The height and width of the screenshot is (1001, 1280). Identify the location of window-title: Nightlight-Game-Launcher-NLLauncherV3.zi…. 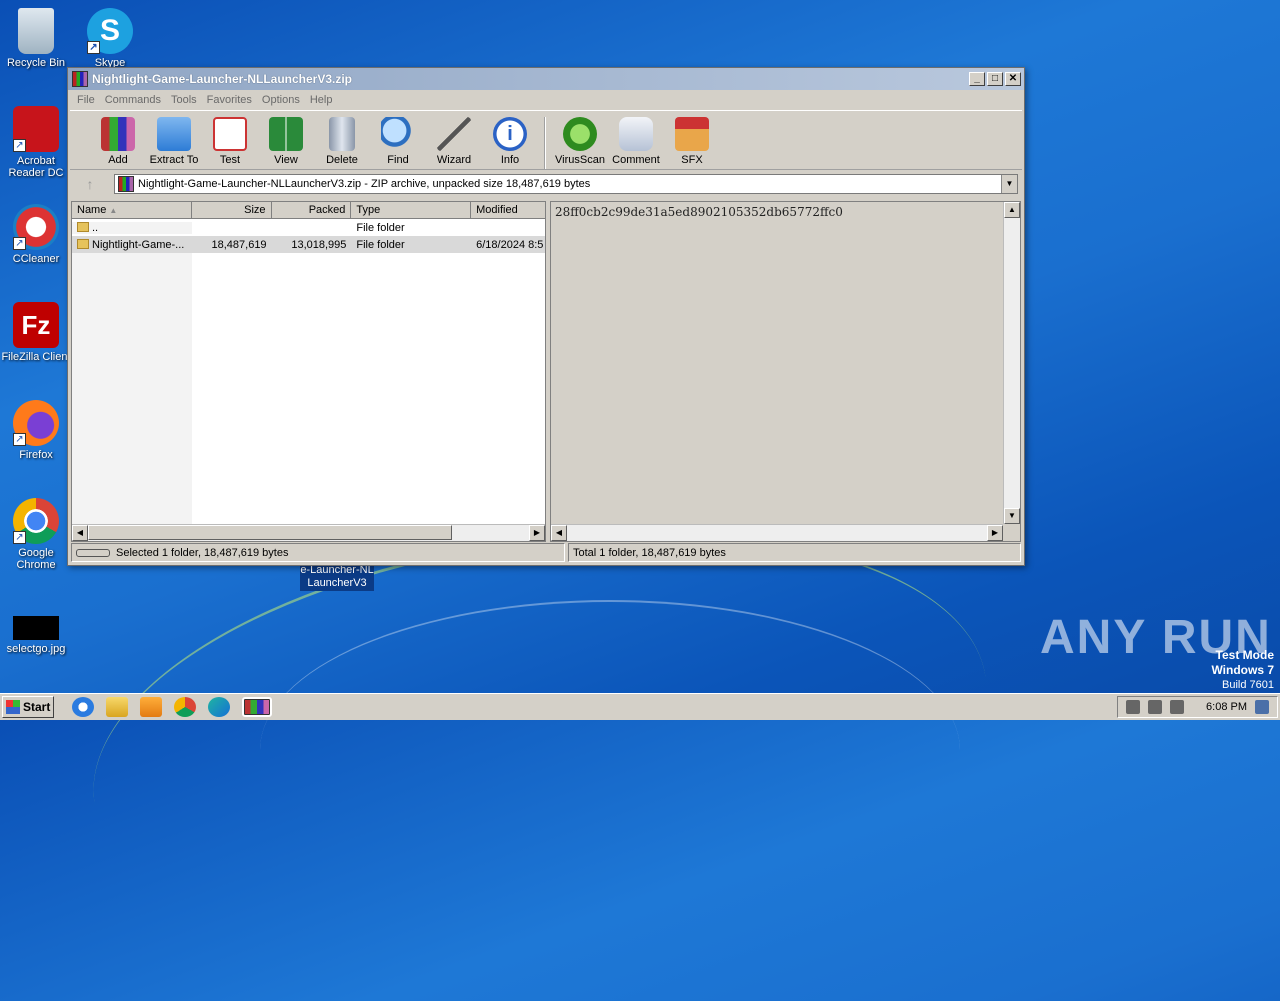
(222, 79).